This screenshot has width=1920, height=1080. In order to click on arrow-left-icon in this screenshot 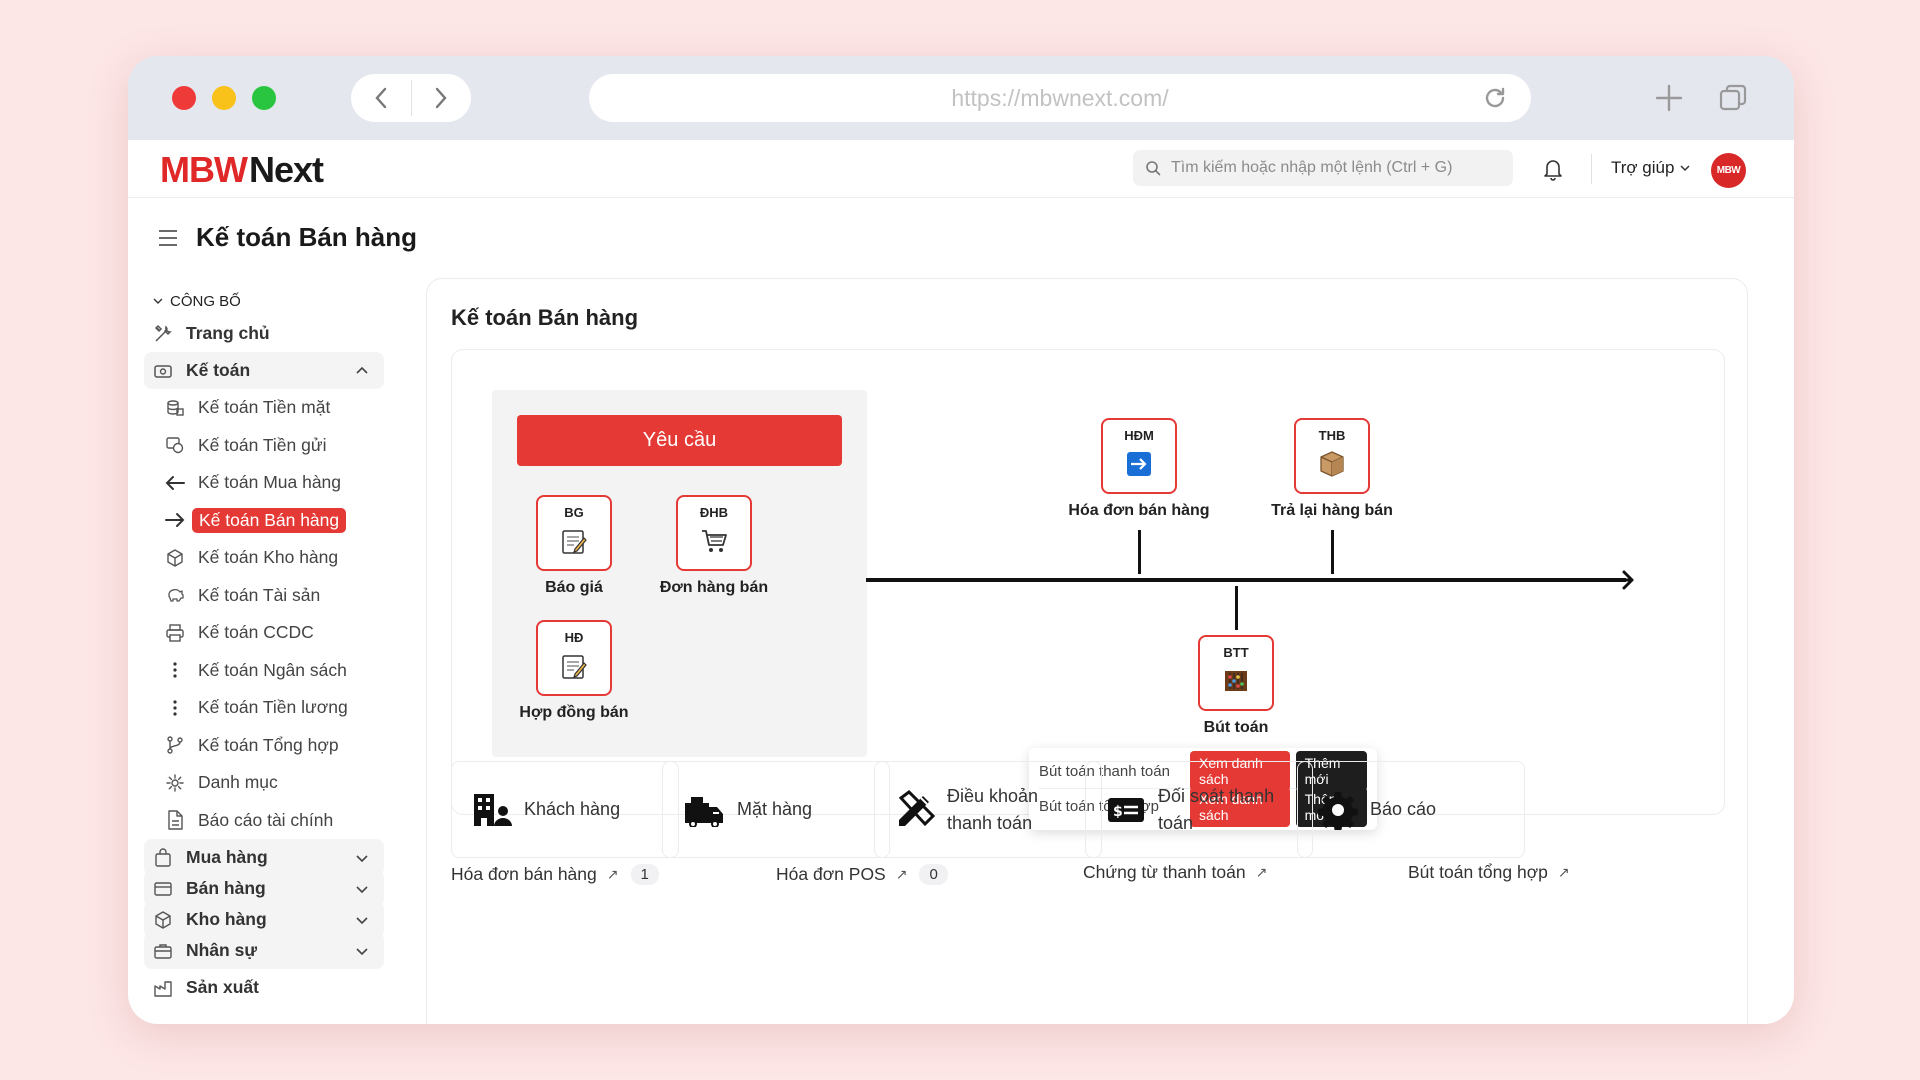, I will do `click(175, 483)`.